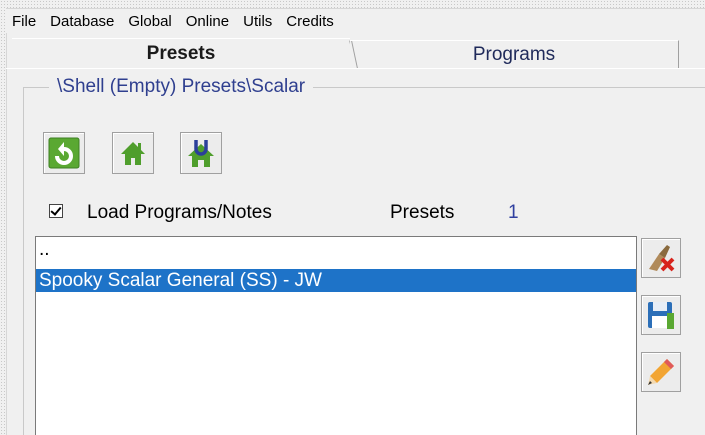  I want to click on menu-file: File, so click(24, 21).